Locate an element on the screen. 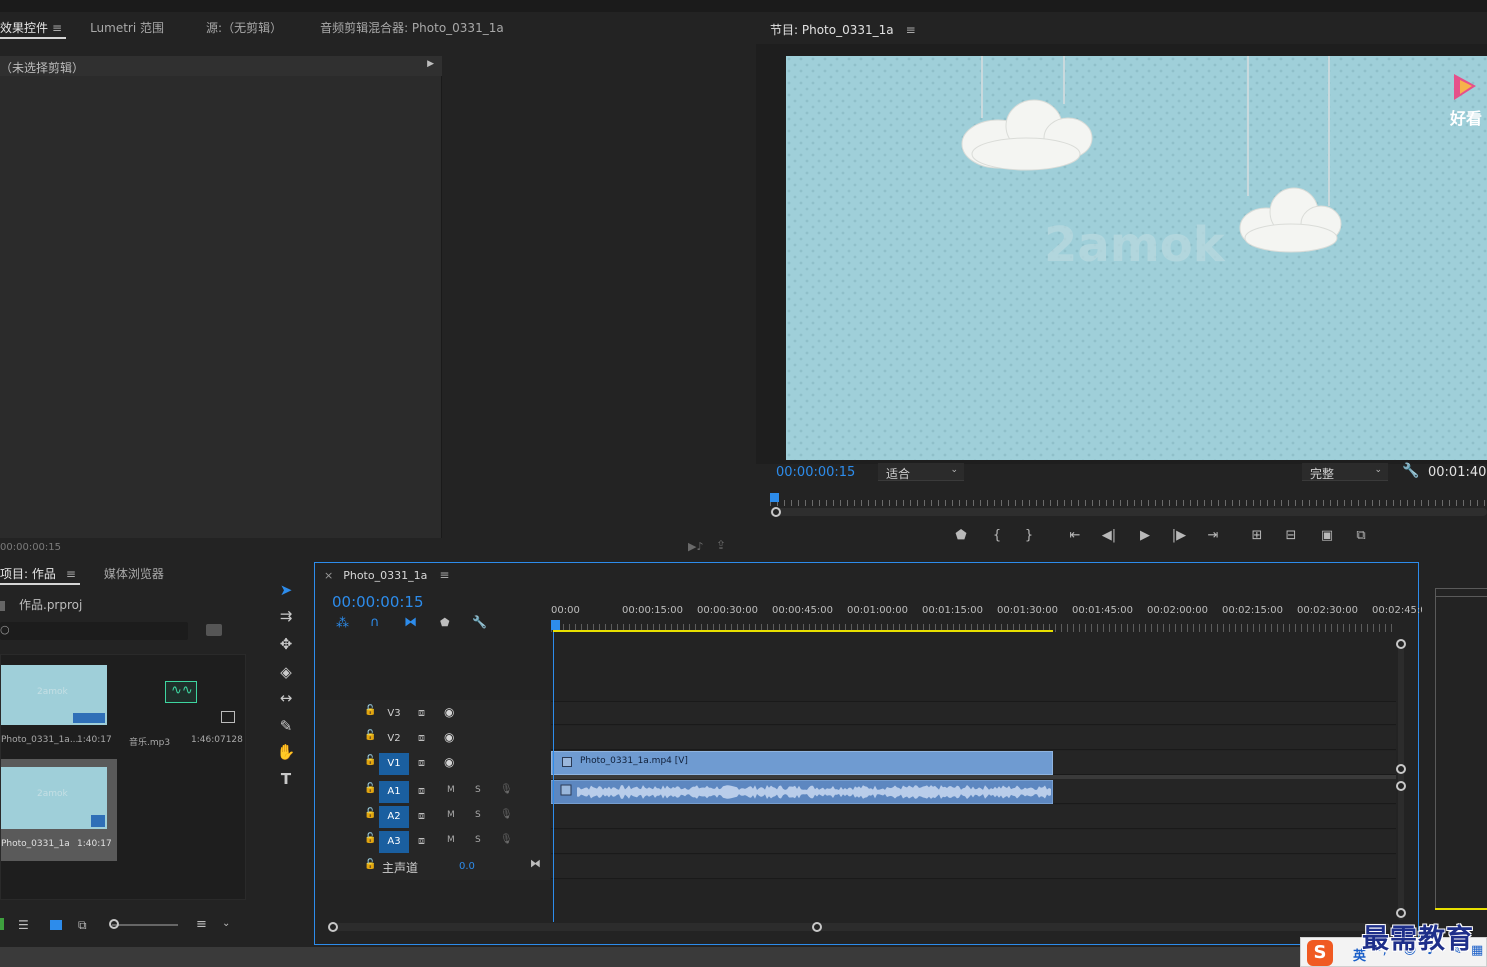 The height and width of the screenshot is (967, 1487). compare-view-icon: ⧉ is located at coordinates (1361, 536).